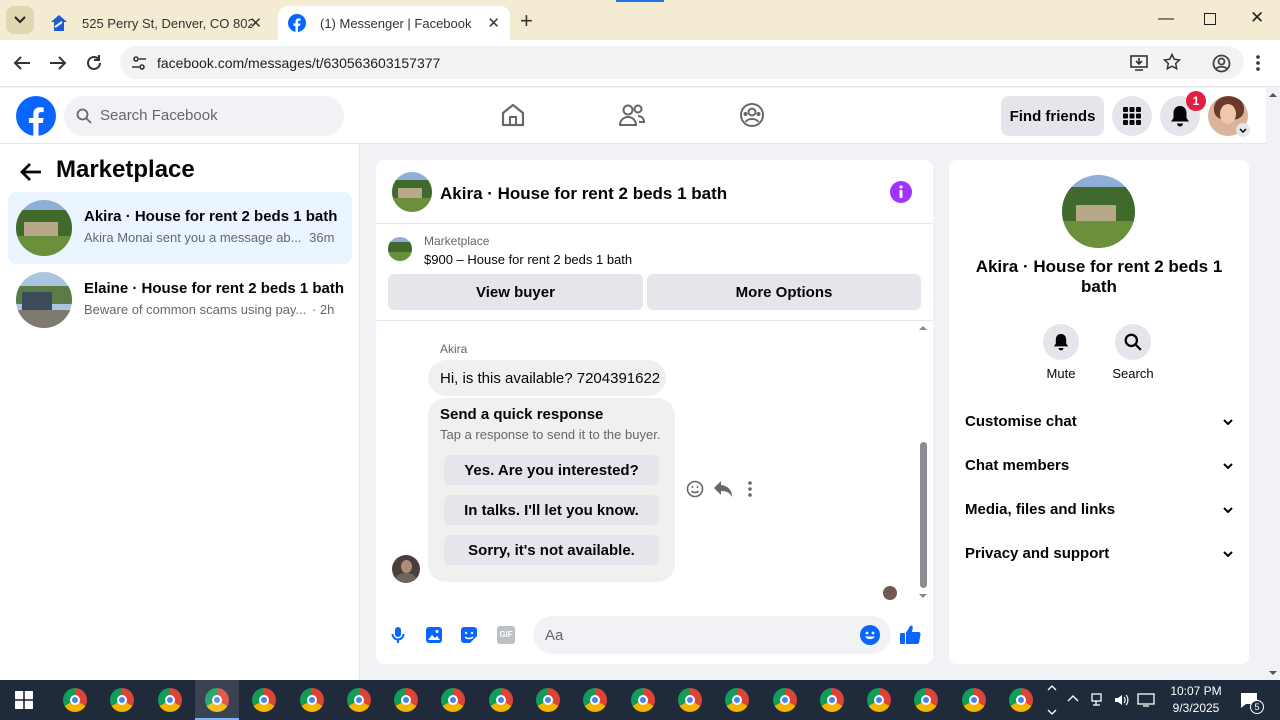 The image size is (1280, 720). I want to click on chat-title: Akira · House for rent 2 beds 1 bath, so click(583, 194).